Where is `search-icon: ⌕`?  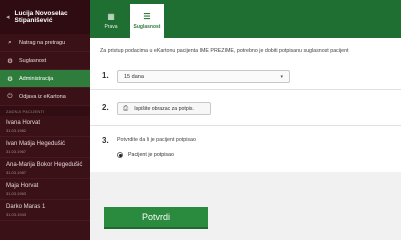 search-icon: ⌕ is located at coordinates (10, 42).